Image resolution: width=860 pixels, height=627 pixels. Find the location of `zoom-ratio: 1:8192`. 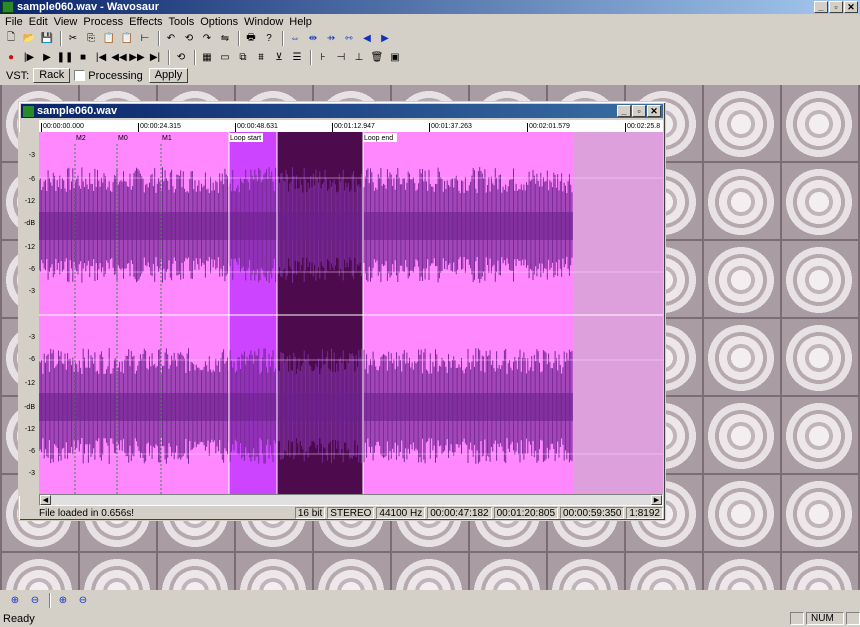

zoom-ratio: 1:8192 is located at coordinates (644, 513).